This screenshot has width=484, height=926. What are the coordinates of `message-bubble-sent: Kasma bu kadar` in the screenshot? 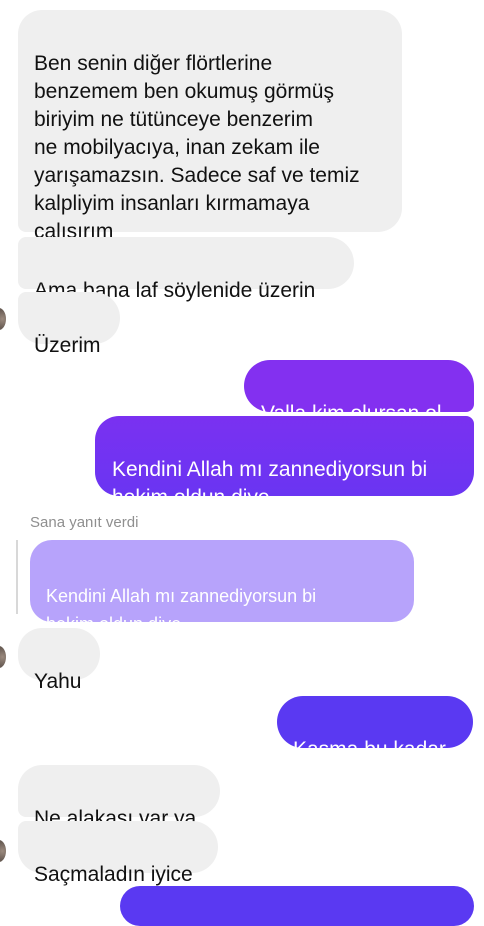 It's located at (375, 728).